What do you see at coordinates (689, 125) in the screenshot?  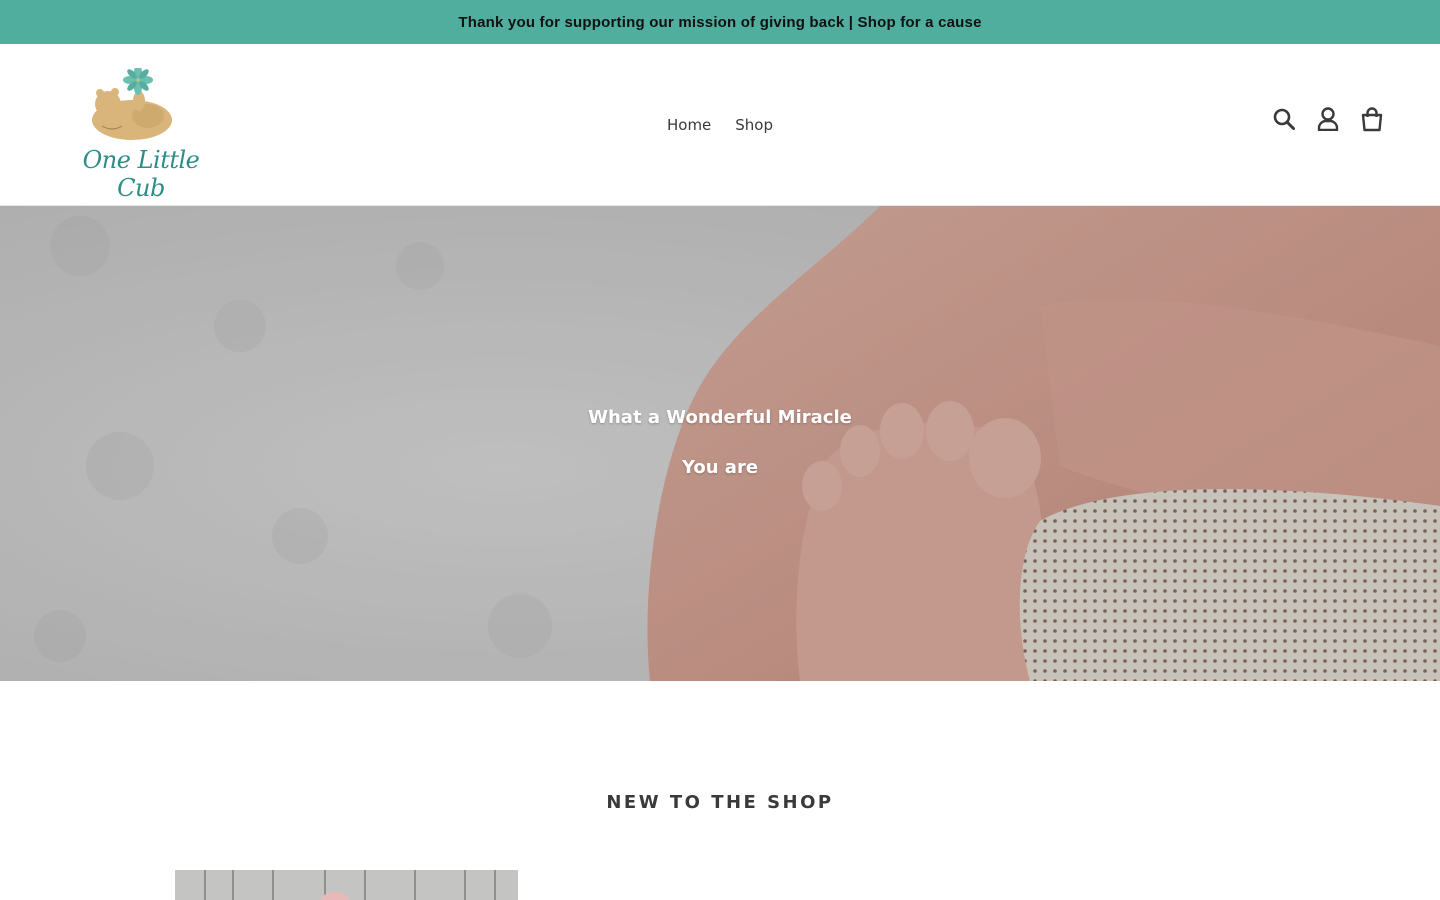 I see `nav-home: Home` at bounding box center [689, 125].